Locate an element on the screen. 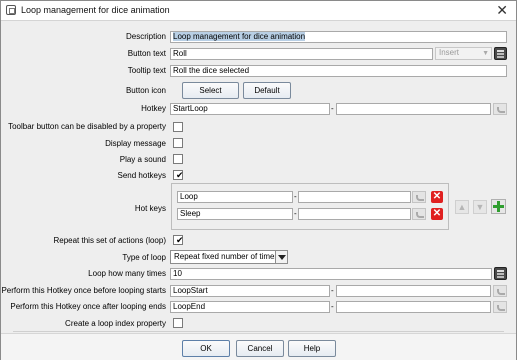 The image size is (517, 360). send-hotkeys-label: Send hotkeys is located at coordinates (141, 175).